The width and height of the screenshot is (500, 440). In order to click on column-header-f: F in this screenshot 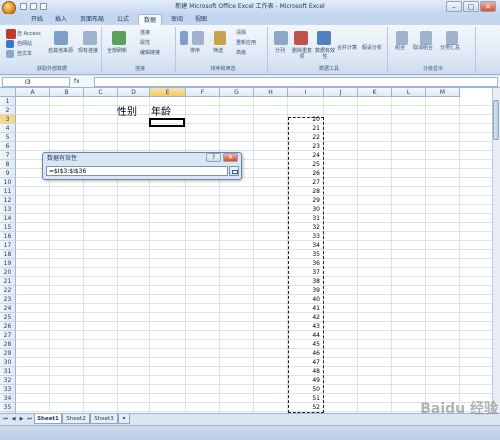, I will do `click(203, 92)`.